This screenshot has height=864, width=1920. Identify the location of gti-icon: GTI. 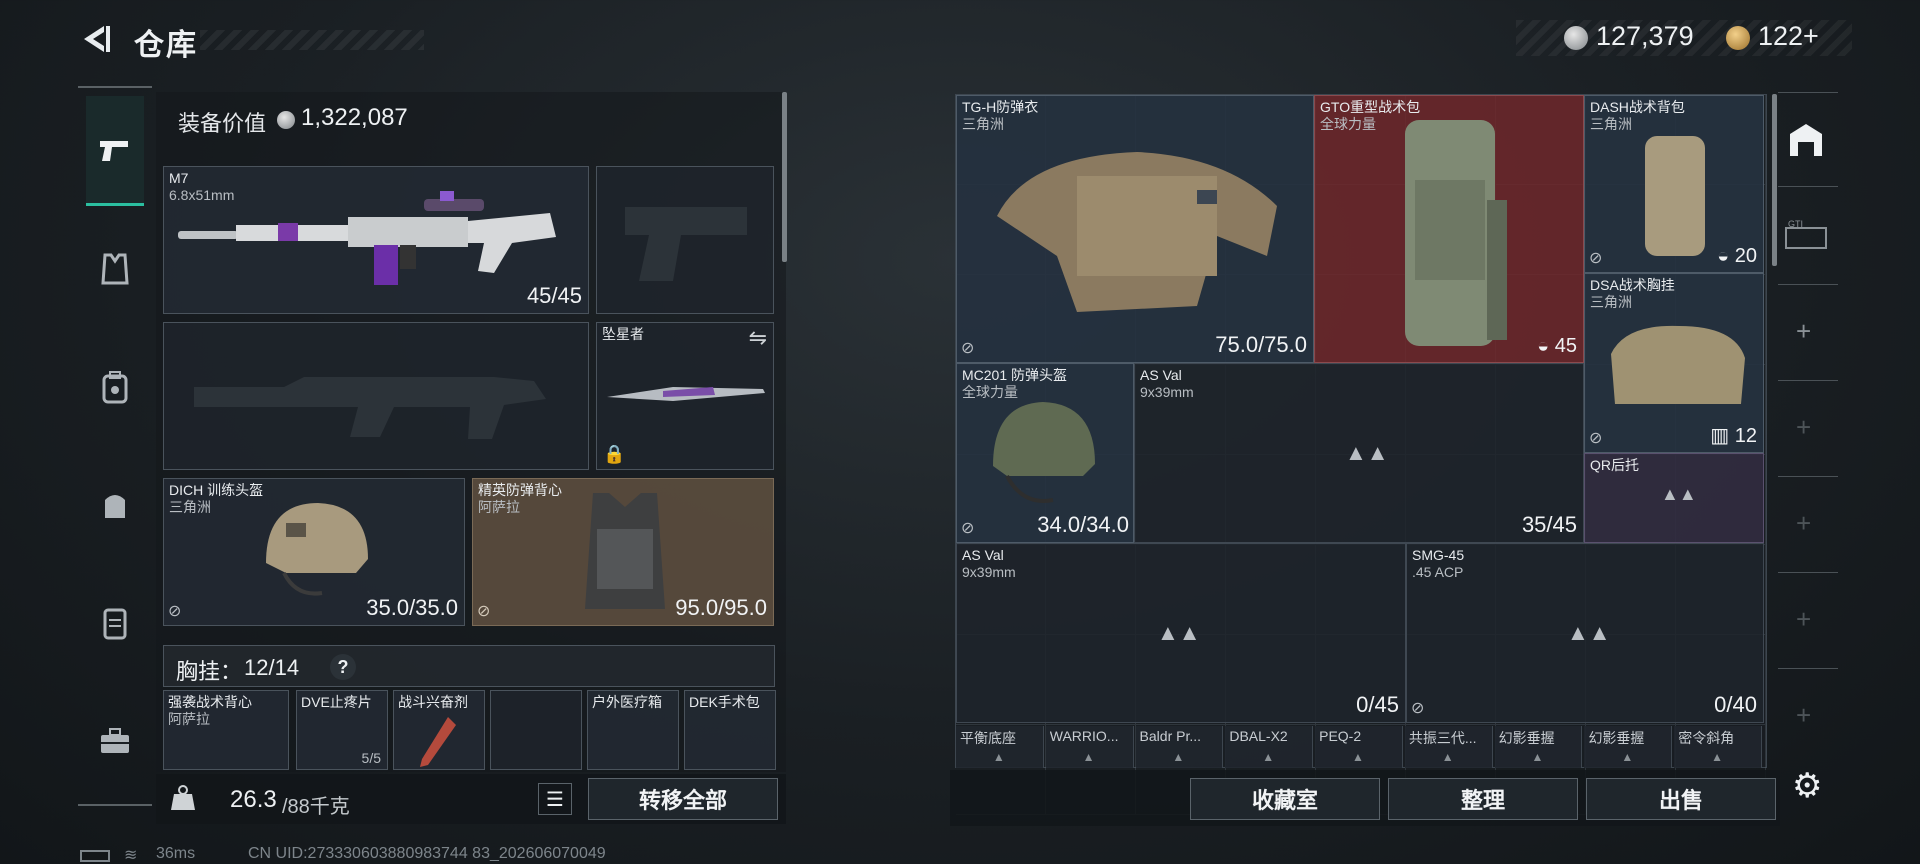
(1806, 234).